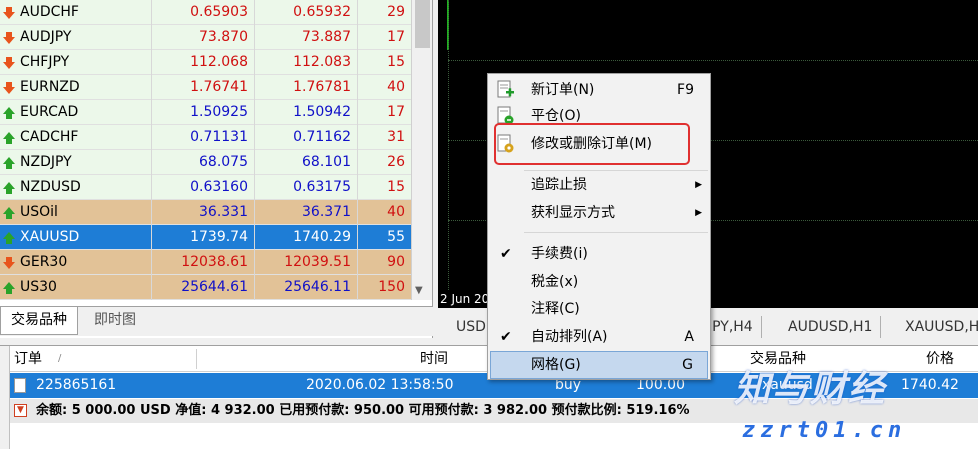  What do you see at coordinates (563, 90) in the screenshot?
I see `menu-item-label: 新订单(N)` at bounding box center [563, 90].